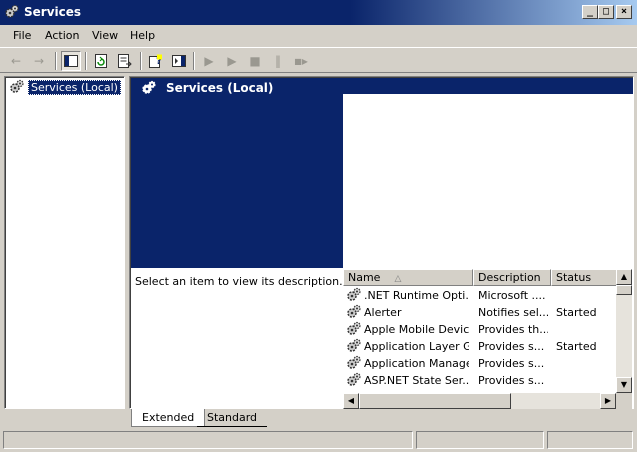  Describe the element at coordinates (574, 277) in the screenshot. I see `column-header-status-label: Status` at that location.